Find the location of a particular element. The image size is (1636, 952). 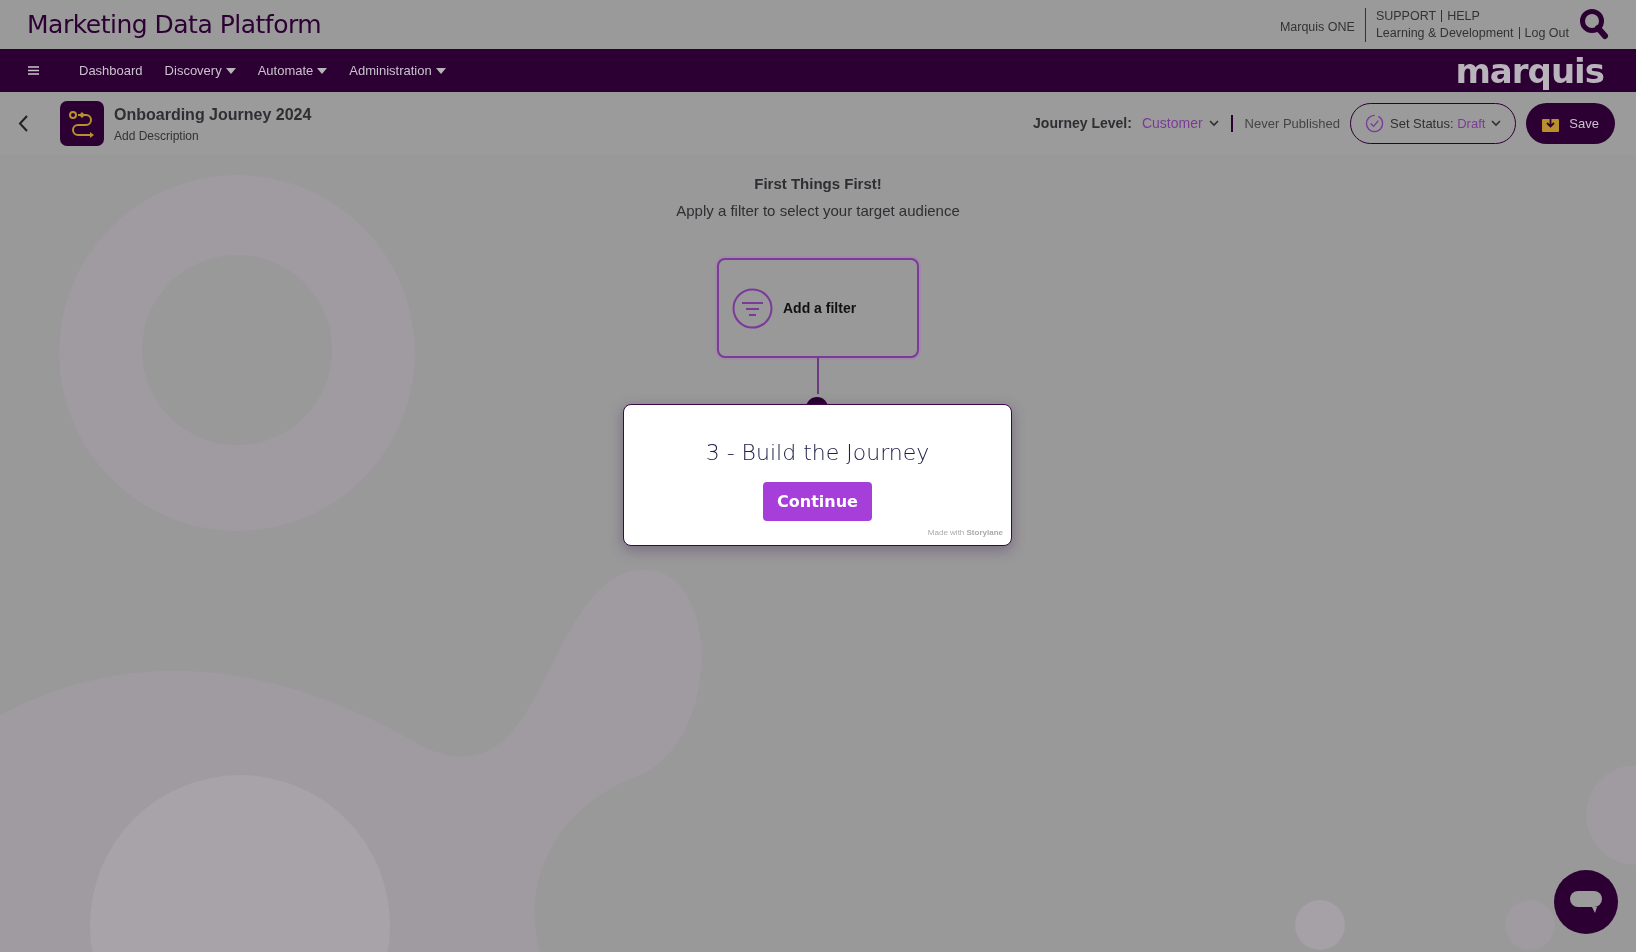

filter-icon is located at coordinates (752, 308).